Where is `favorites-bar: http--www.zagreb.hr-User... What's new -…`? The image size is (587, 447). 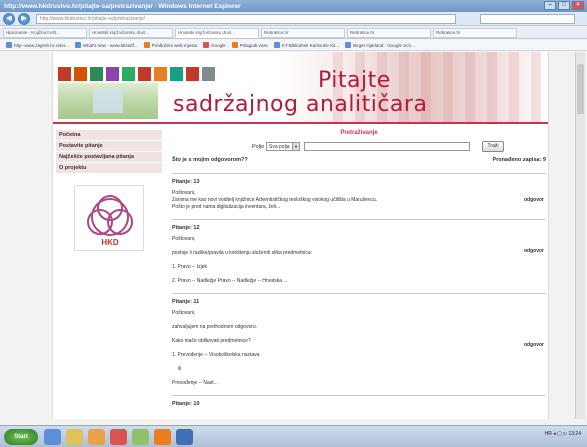 favorites-bar: http--www.zagreb.hr-User... What's new -… is located at coordinates (293, 45).